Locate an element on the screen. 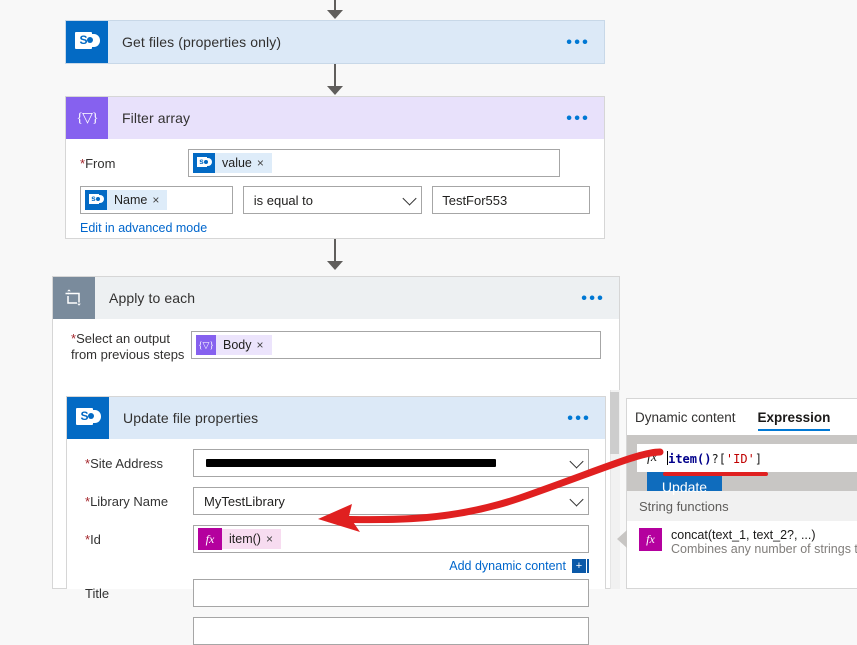  library-name-value: MyTestLibrary is located at coordinates (244, 501).